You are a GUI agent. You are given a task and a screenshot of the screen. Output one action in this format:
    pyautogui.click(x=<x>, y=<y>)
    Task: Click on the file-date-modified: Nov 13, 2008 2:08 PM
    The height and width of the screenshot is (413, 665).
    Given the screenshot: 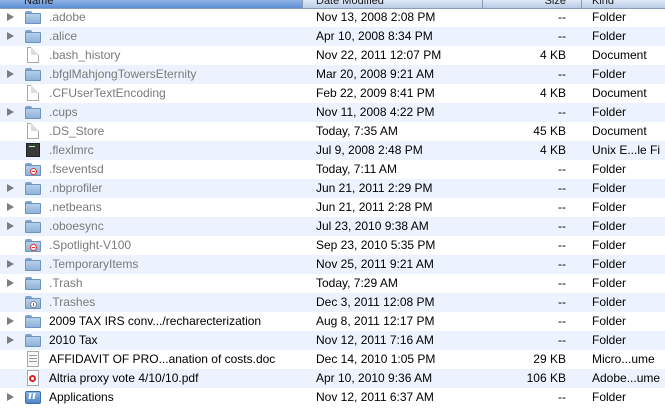 What is the action you would take?
    pyautogui.click(x=376, y=17)
    